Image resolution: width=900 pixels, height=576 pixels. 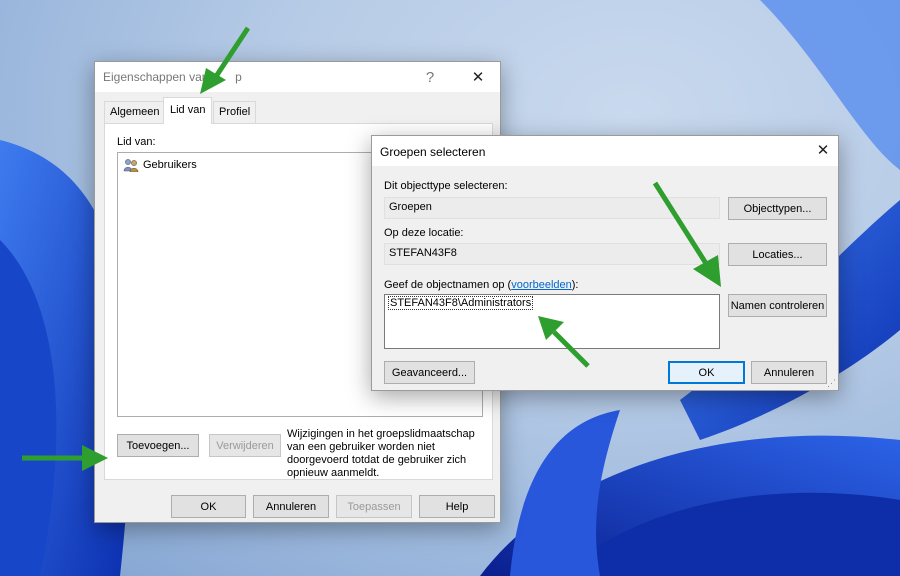 What do you see at coordinates (297, 77) in the screenshot?
I see `properties-titlebar: Eigenschappen van p ? ✕` at bounding box center [297, 77].